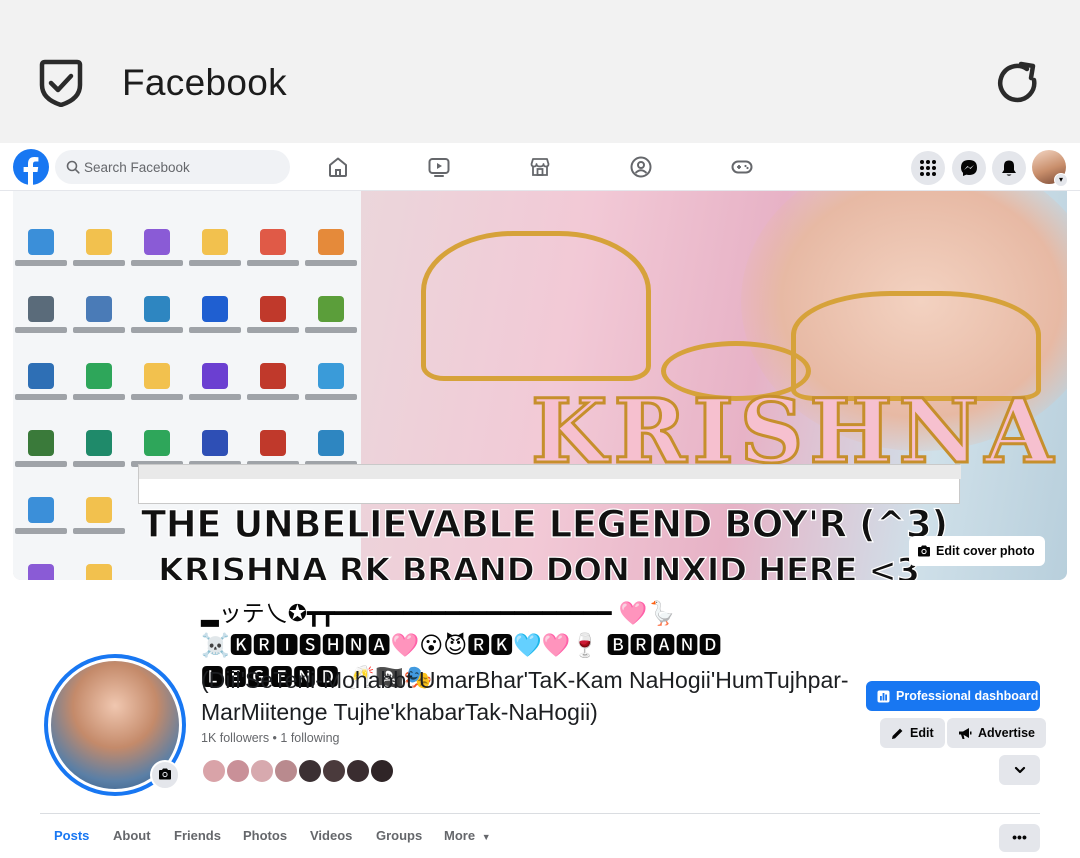 Image resolution: width=1080 pixels, height=858 pixels. Describe the element at coordinates (460, 835) in the screenshot. I see `tab-more-label: More` at that location.